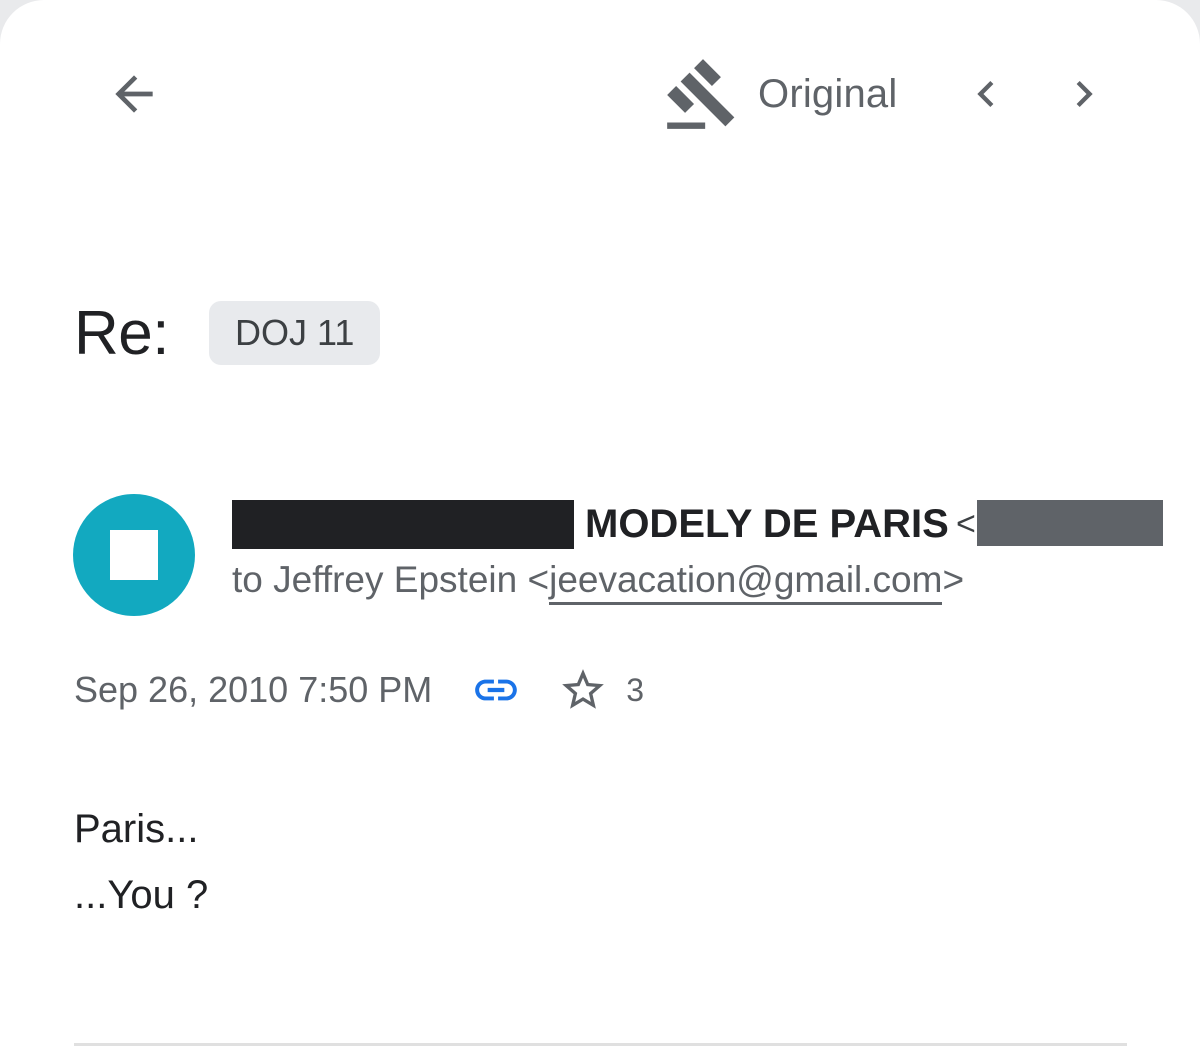 Image resolution: width=1200 pixels, height=1048 pixels. What do you see at coordinates (828, 93) in the screenshot?
I see `original-label: Original` at bounding box center [828, 93].